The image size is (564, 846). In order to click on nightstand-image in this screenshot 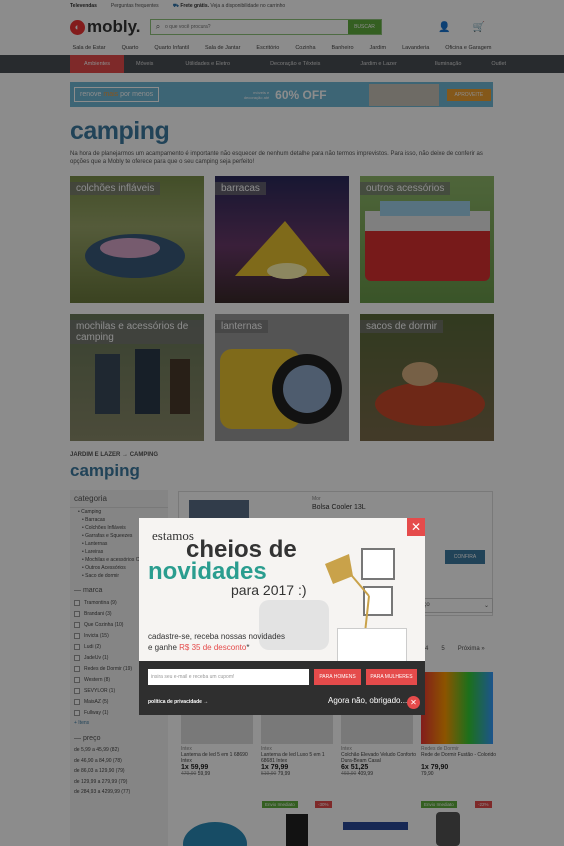, I will do `click(372, 645)`.